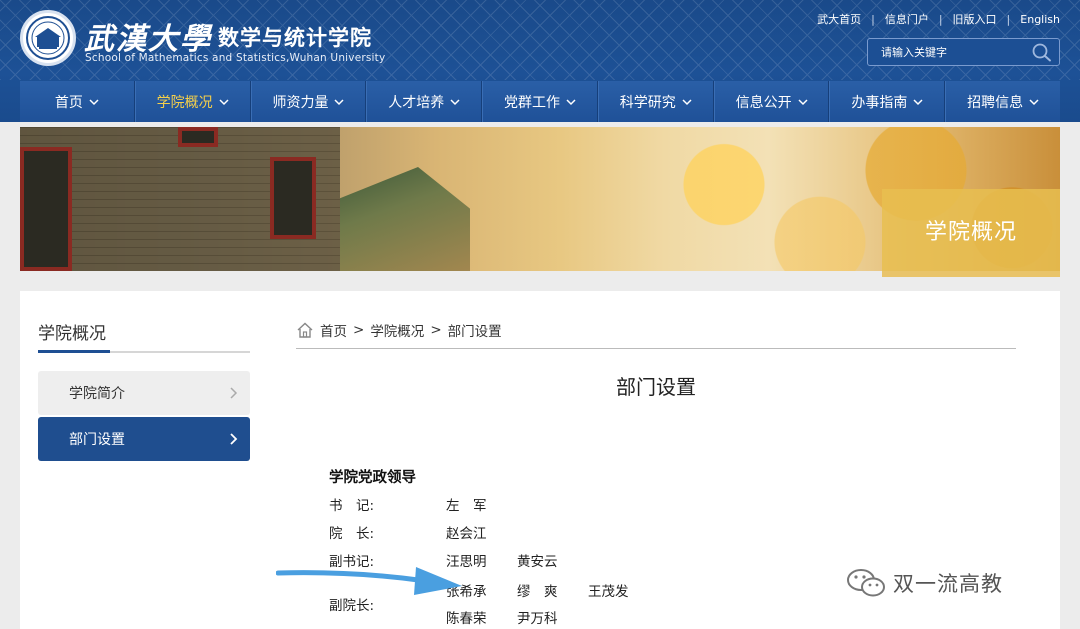  Describe the element at coordinates (948, 52) in the screenshot. I see `search-input` at that location.